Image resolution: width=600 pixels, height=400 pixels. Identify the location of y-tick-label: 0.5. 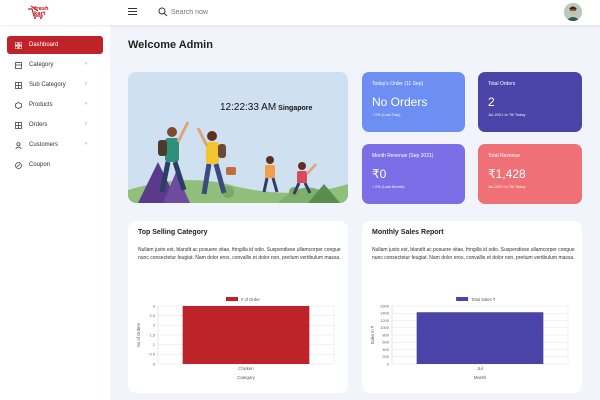
(152, 354).